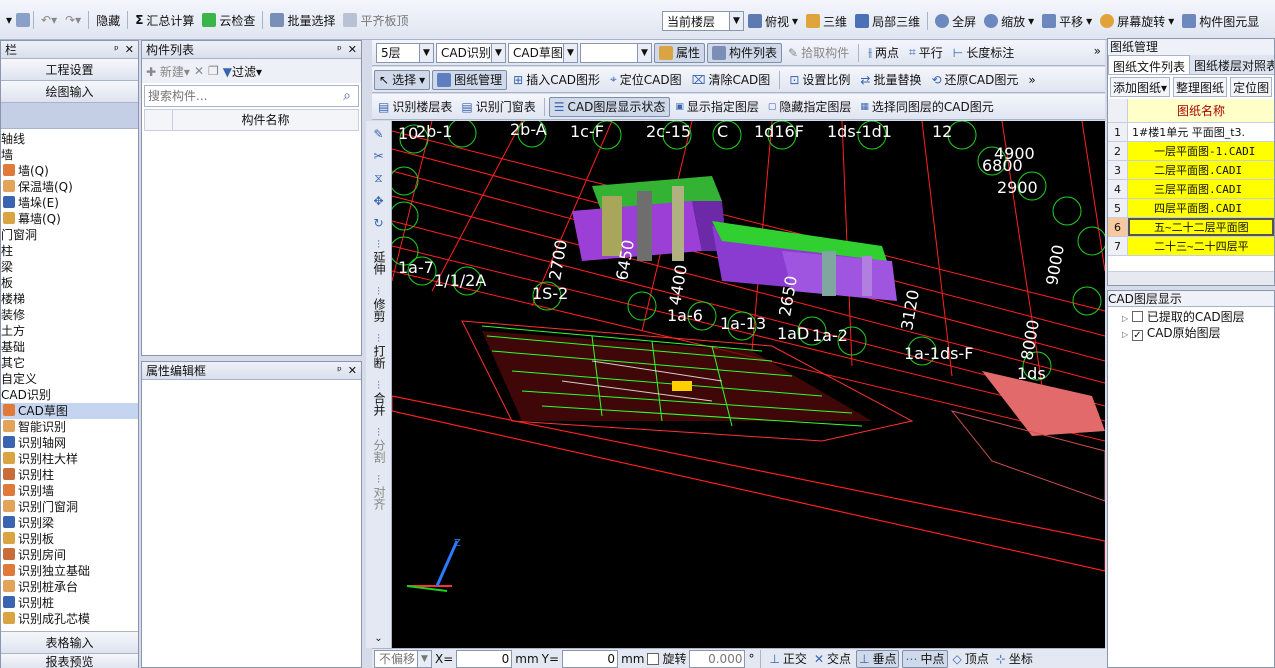 This screenshot has width=1275, height=668. Describe the element at coordinates (883, 53) in the screenshot. I see `two-points-button: ⫲ 两点` at that location.